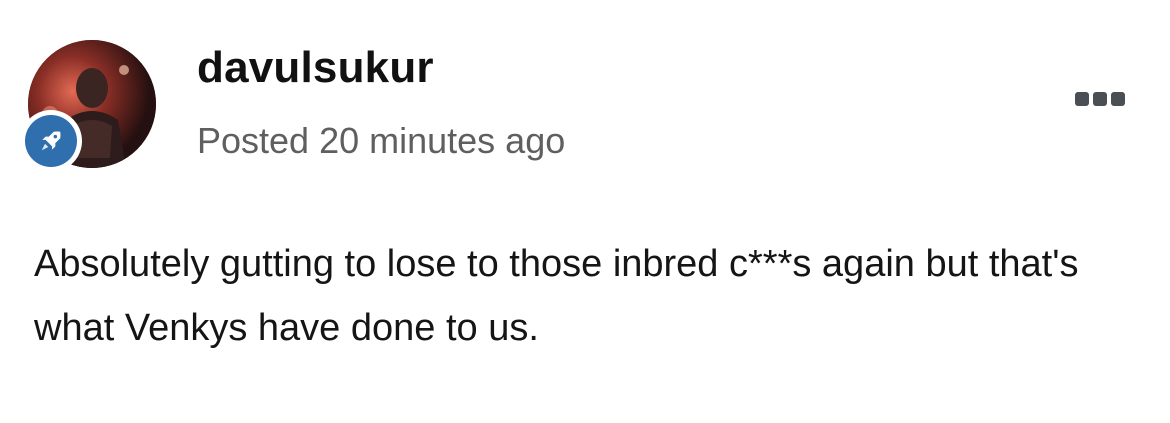 The image size is (1170, 423). I want to click on user-badge, so click(51, 141).